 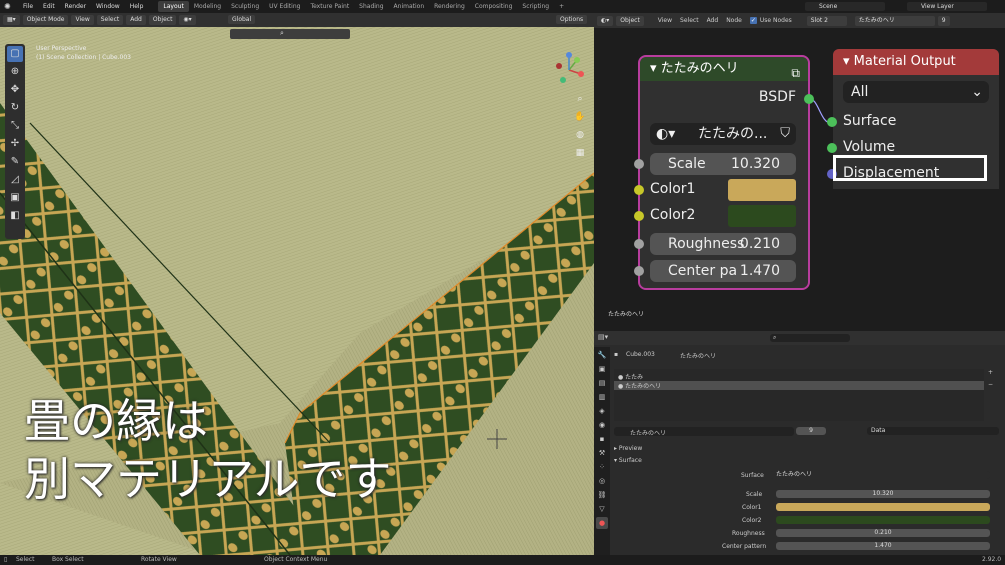 What do you see at coordinates (245, 6) in the screenshot?
I see `tab-sculpting: Sculpting` at bounding box center [245, 6].